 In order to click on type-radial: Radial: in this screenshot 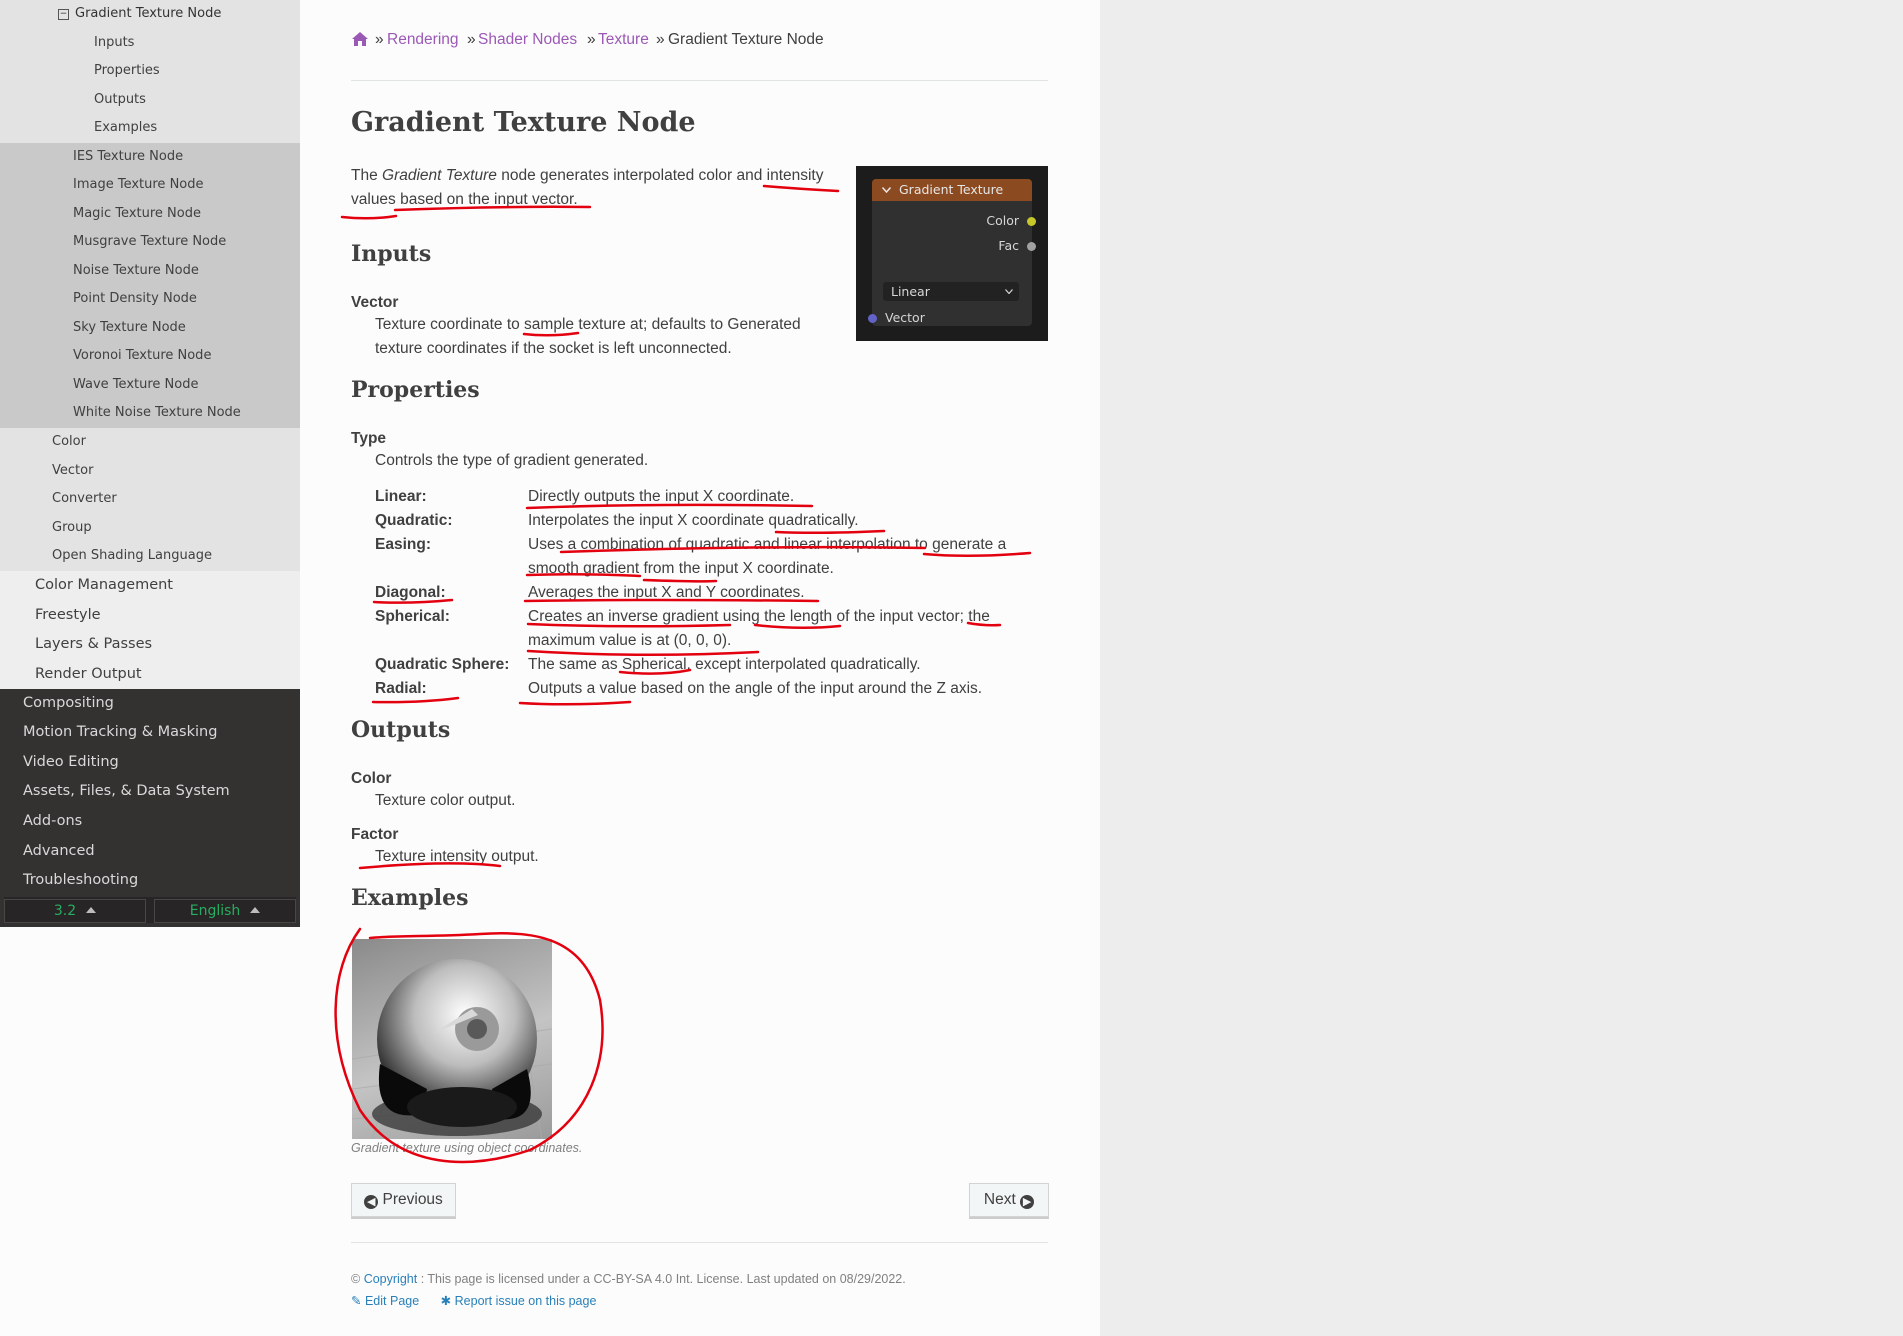, I will do `click(401, 688)`.